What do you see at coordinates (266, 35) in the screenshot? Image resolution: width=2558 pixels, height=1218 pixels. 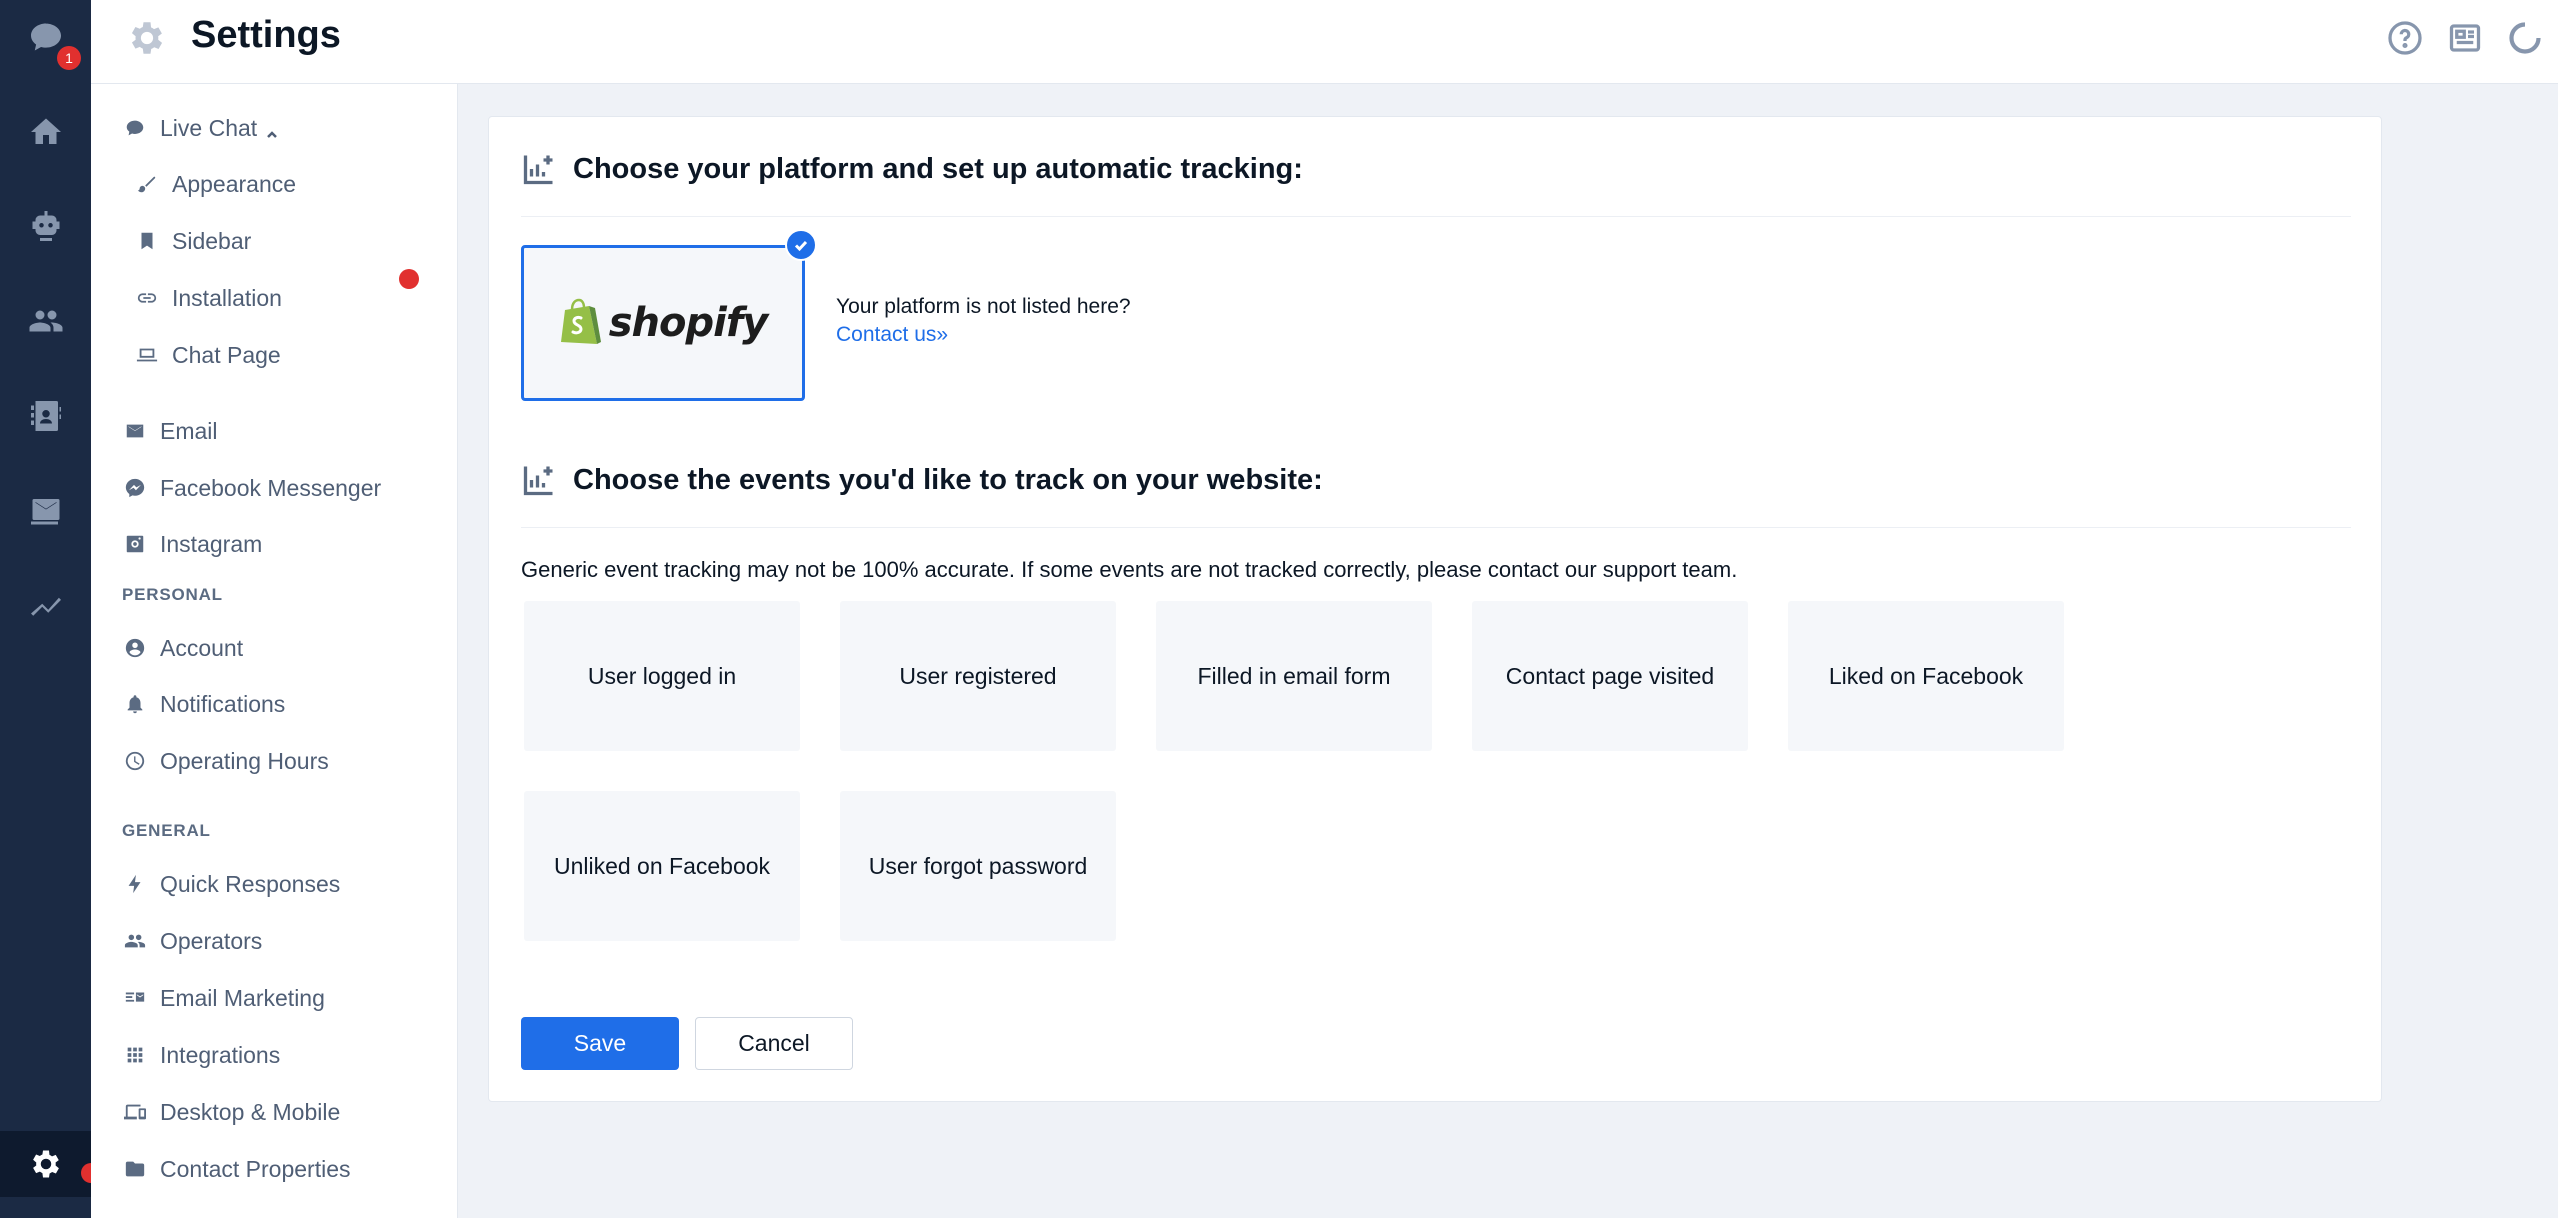 I see `page-title: Settings` at bounding box center [266, 35].